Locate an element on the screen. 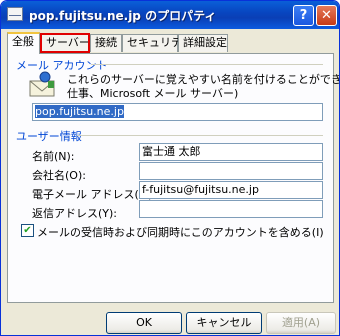 The width and height of the screenshot is (340, 336). user-info-section-label: ユーザー情報 is located at coordinates (49, 136).